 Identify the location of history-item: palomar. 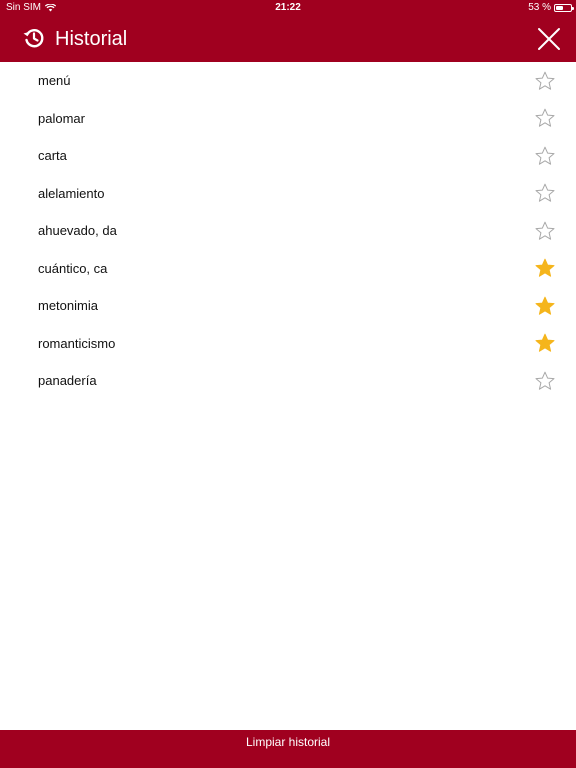
(288, 119).